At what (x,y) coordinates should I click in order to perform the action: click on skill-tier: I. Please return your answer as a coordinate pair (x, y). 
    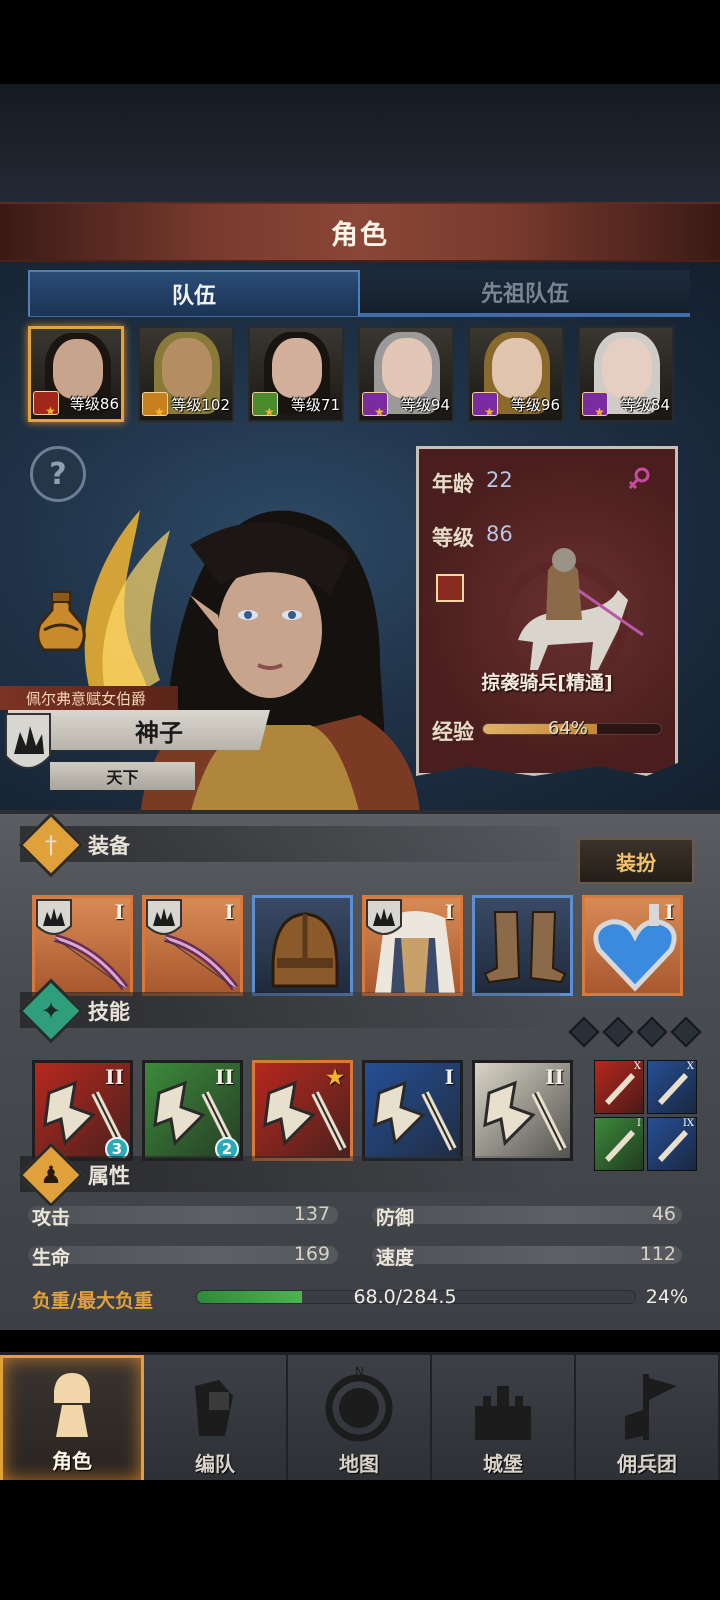
    Looking at the image, I should click on (449, 1077).